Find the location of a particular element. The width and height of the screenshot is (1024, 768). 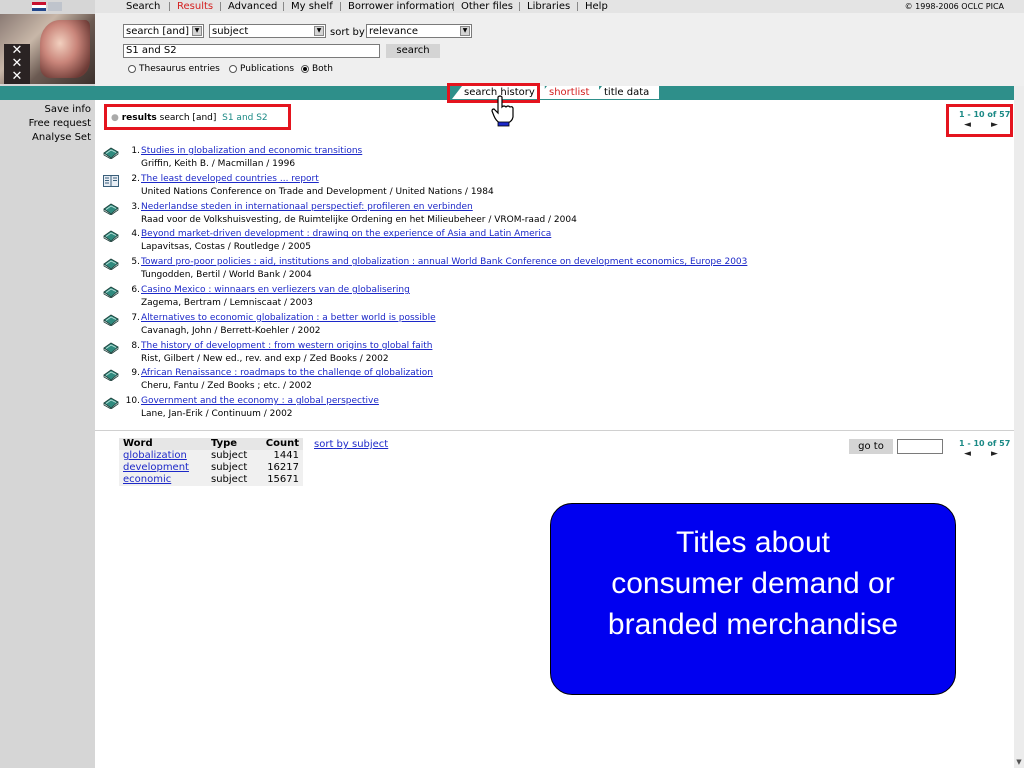

pager-highlight is located at coordinates (979, 120).